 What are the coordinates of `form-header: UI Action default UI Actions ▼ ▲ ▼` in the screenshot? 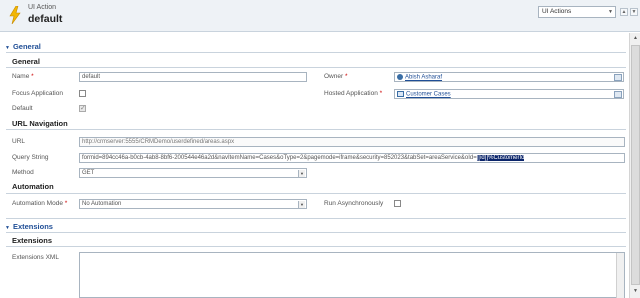 It's located at (320, 16).